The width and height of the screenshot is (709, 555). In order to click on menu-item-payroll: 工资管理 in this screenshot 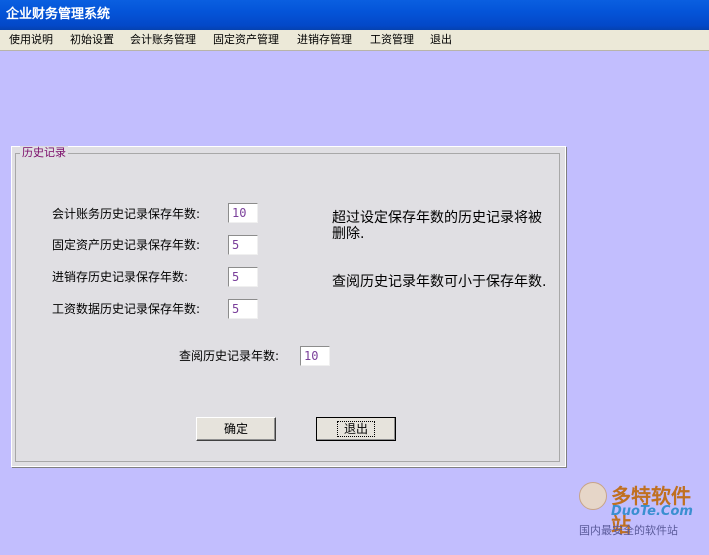, I will do `click(392, 40)`.